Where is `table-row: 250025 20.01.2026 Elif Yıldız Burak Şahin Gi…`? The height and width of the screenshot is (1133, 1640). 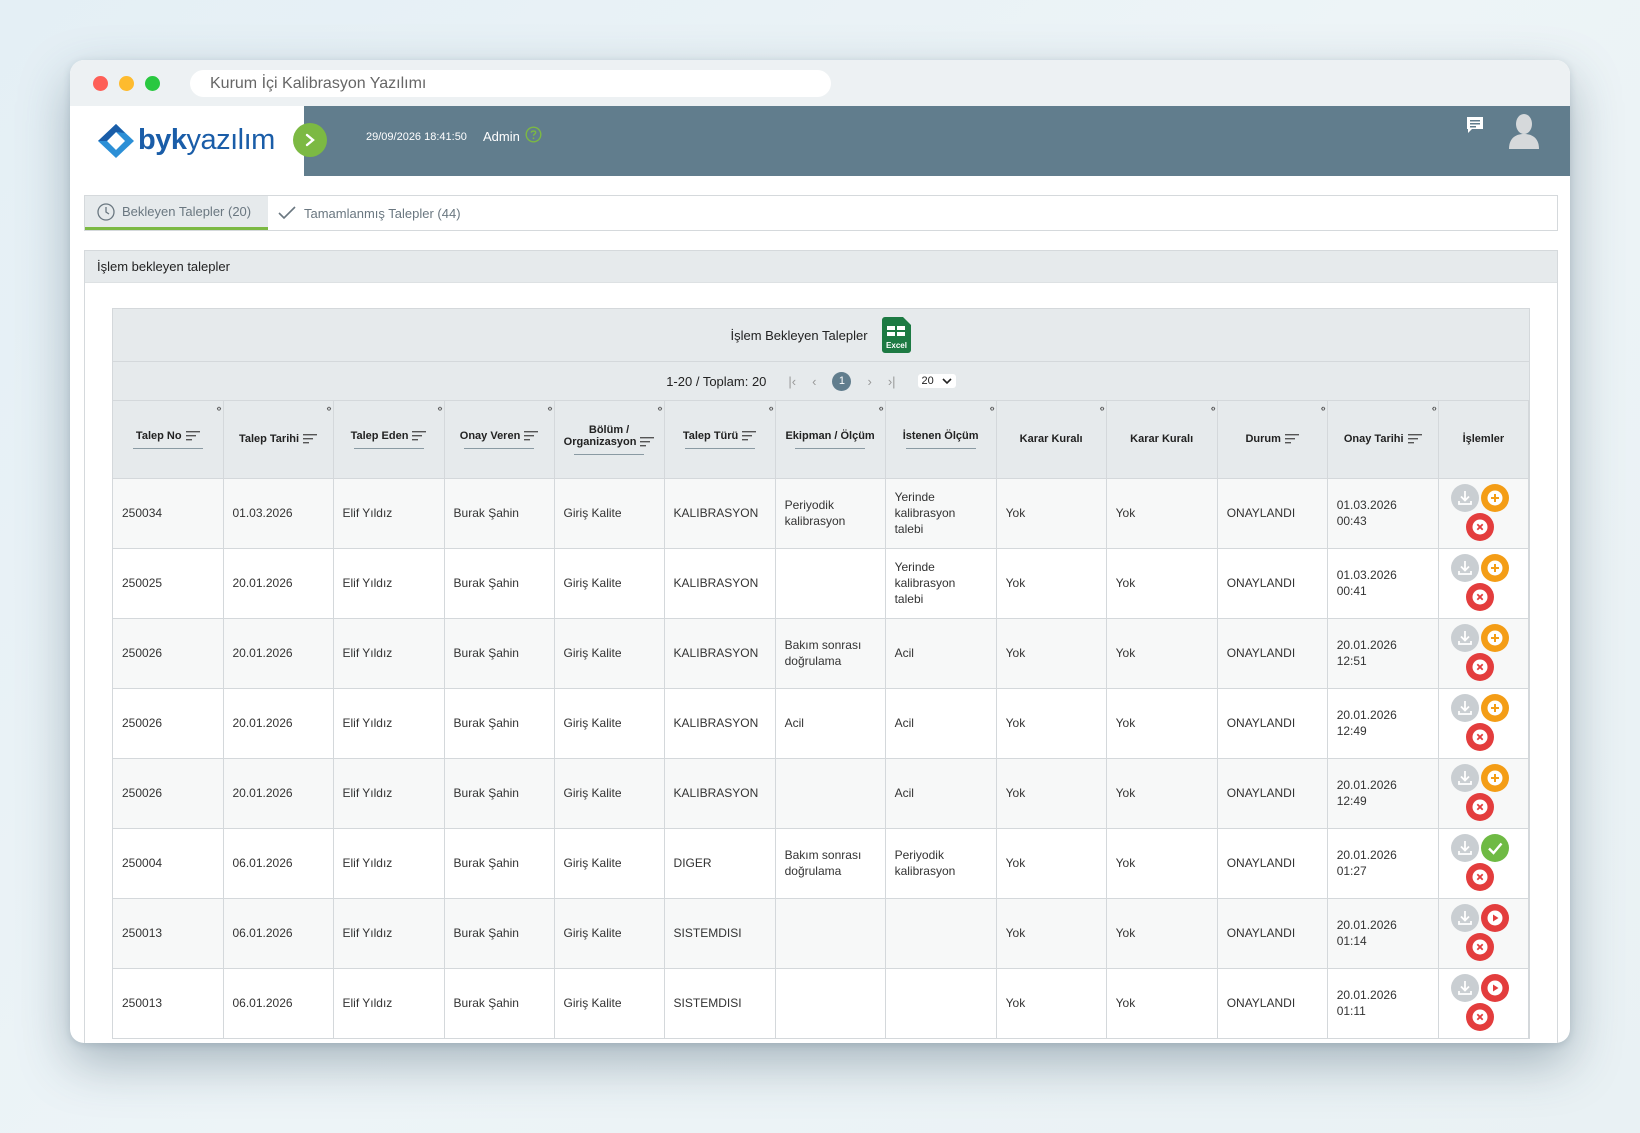 table-row: 250025 20.01.2026 Elif Yıldız Burak Şahin Gi… is located at coordinates (821, 582).